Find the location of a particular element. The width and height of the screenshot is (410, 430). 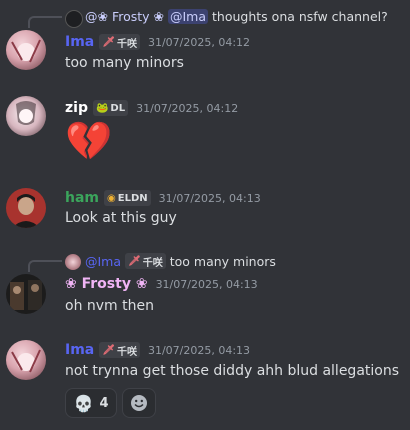

eye-icon: ◉ is located at coordinates (111, 198).